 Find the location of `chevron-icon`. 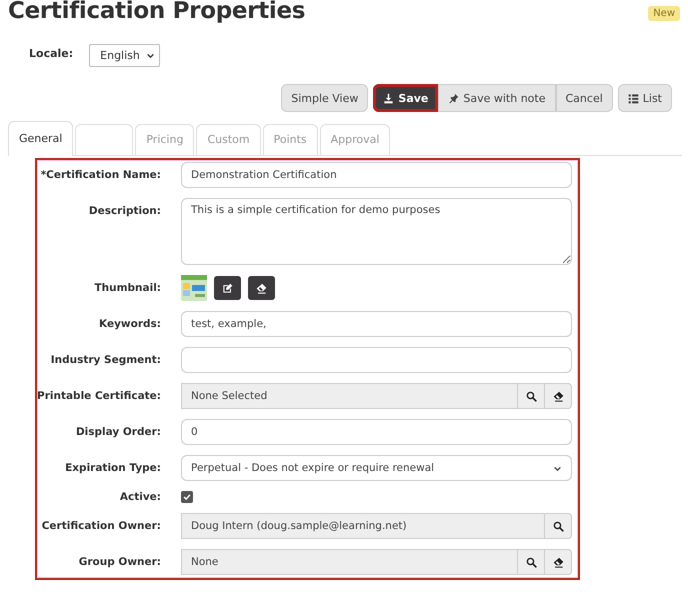

chevron-icon is located at coordinates (150, 55).